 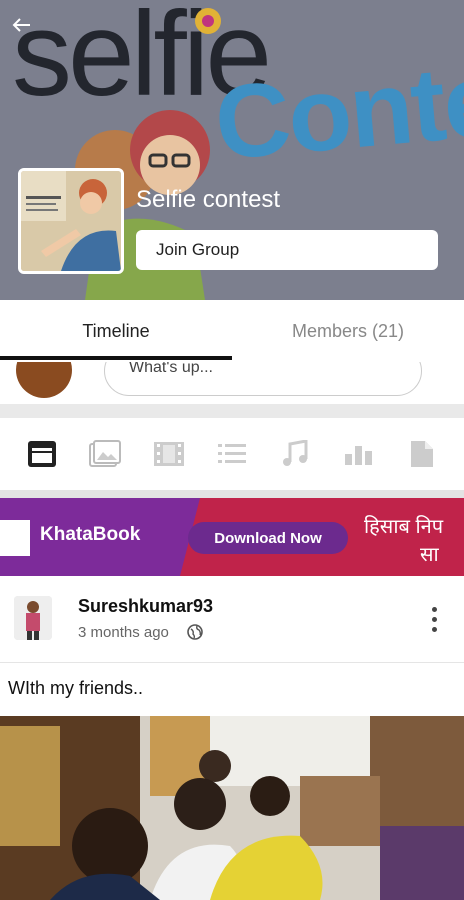 I want to click on post-type-bar, so click(x=232, y=454).